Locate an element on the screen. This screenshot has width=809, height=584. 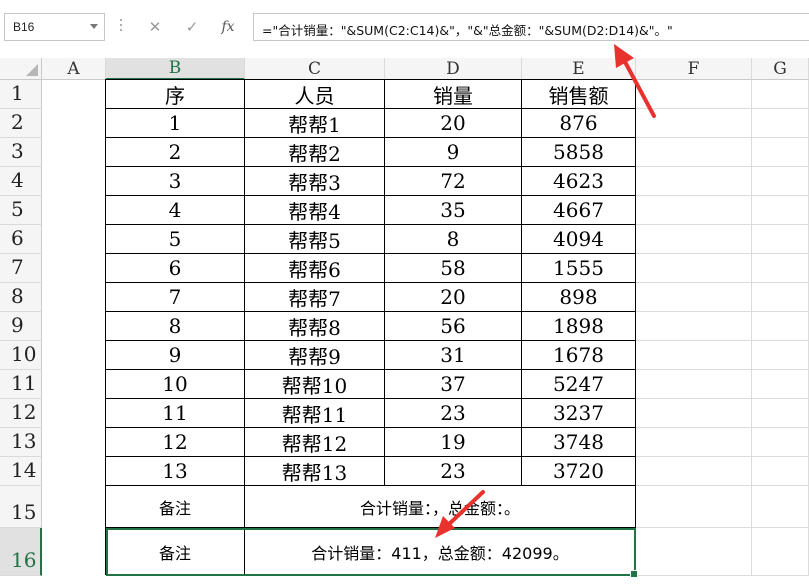
data-cell-seq: 11 is located at coordinates (175, 413).